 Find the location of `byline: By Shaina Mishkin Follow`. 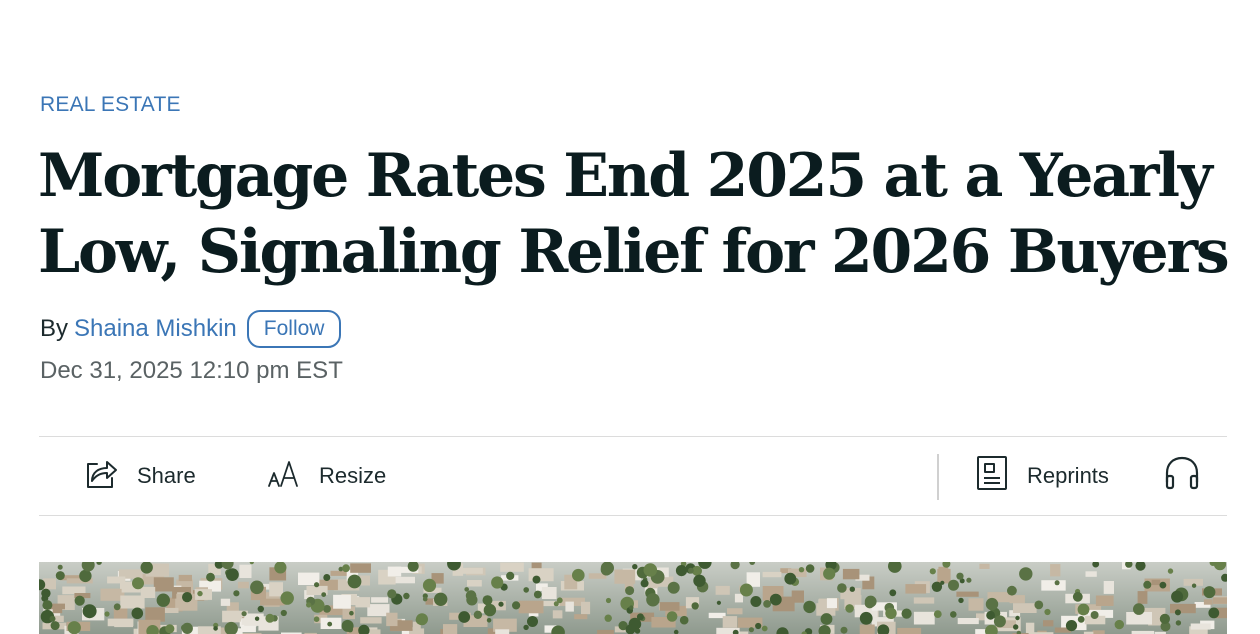

byline: By Shaina Mishkin Follow is located at coordinates (191, 329).